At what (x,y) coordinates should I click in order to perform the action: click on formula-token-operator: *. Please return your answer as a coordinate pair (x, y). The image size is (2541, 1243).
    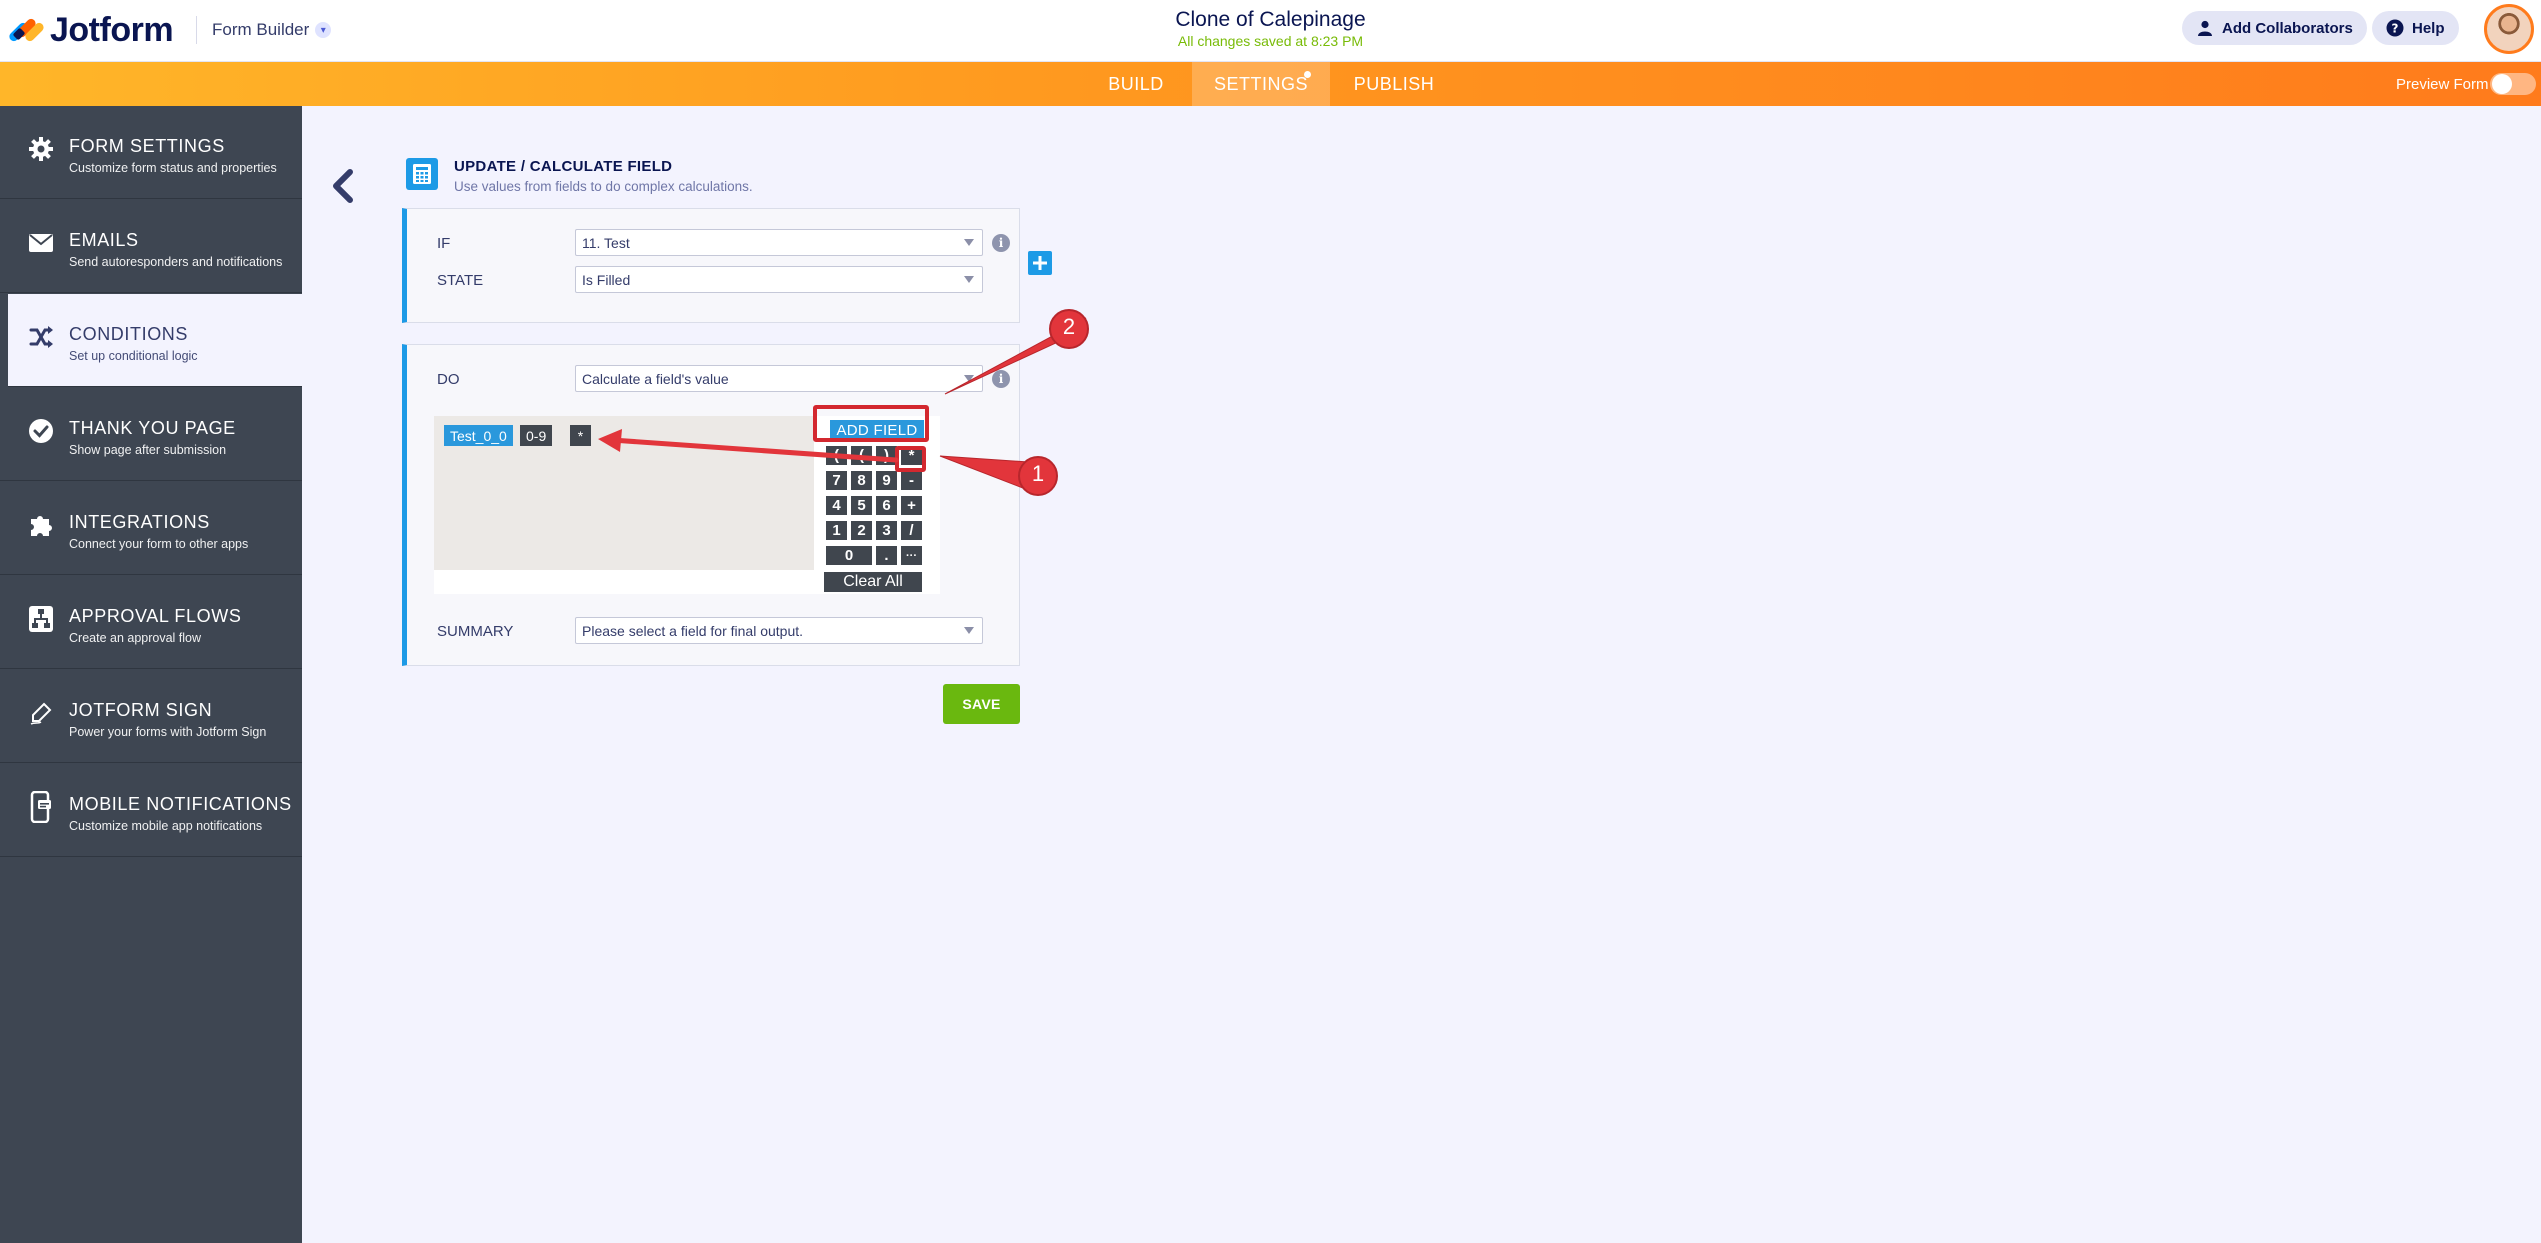
    Looking at the image, I should click on (580, 435).